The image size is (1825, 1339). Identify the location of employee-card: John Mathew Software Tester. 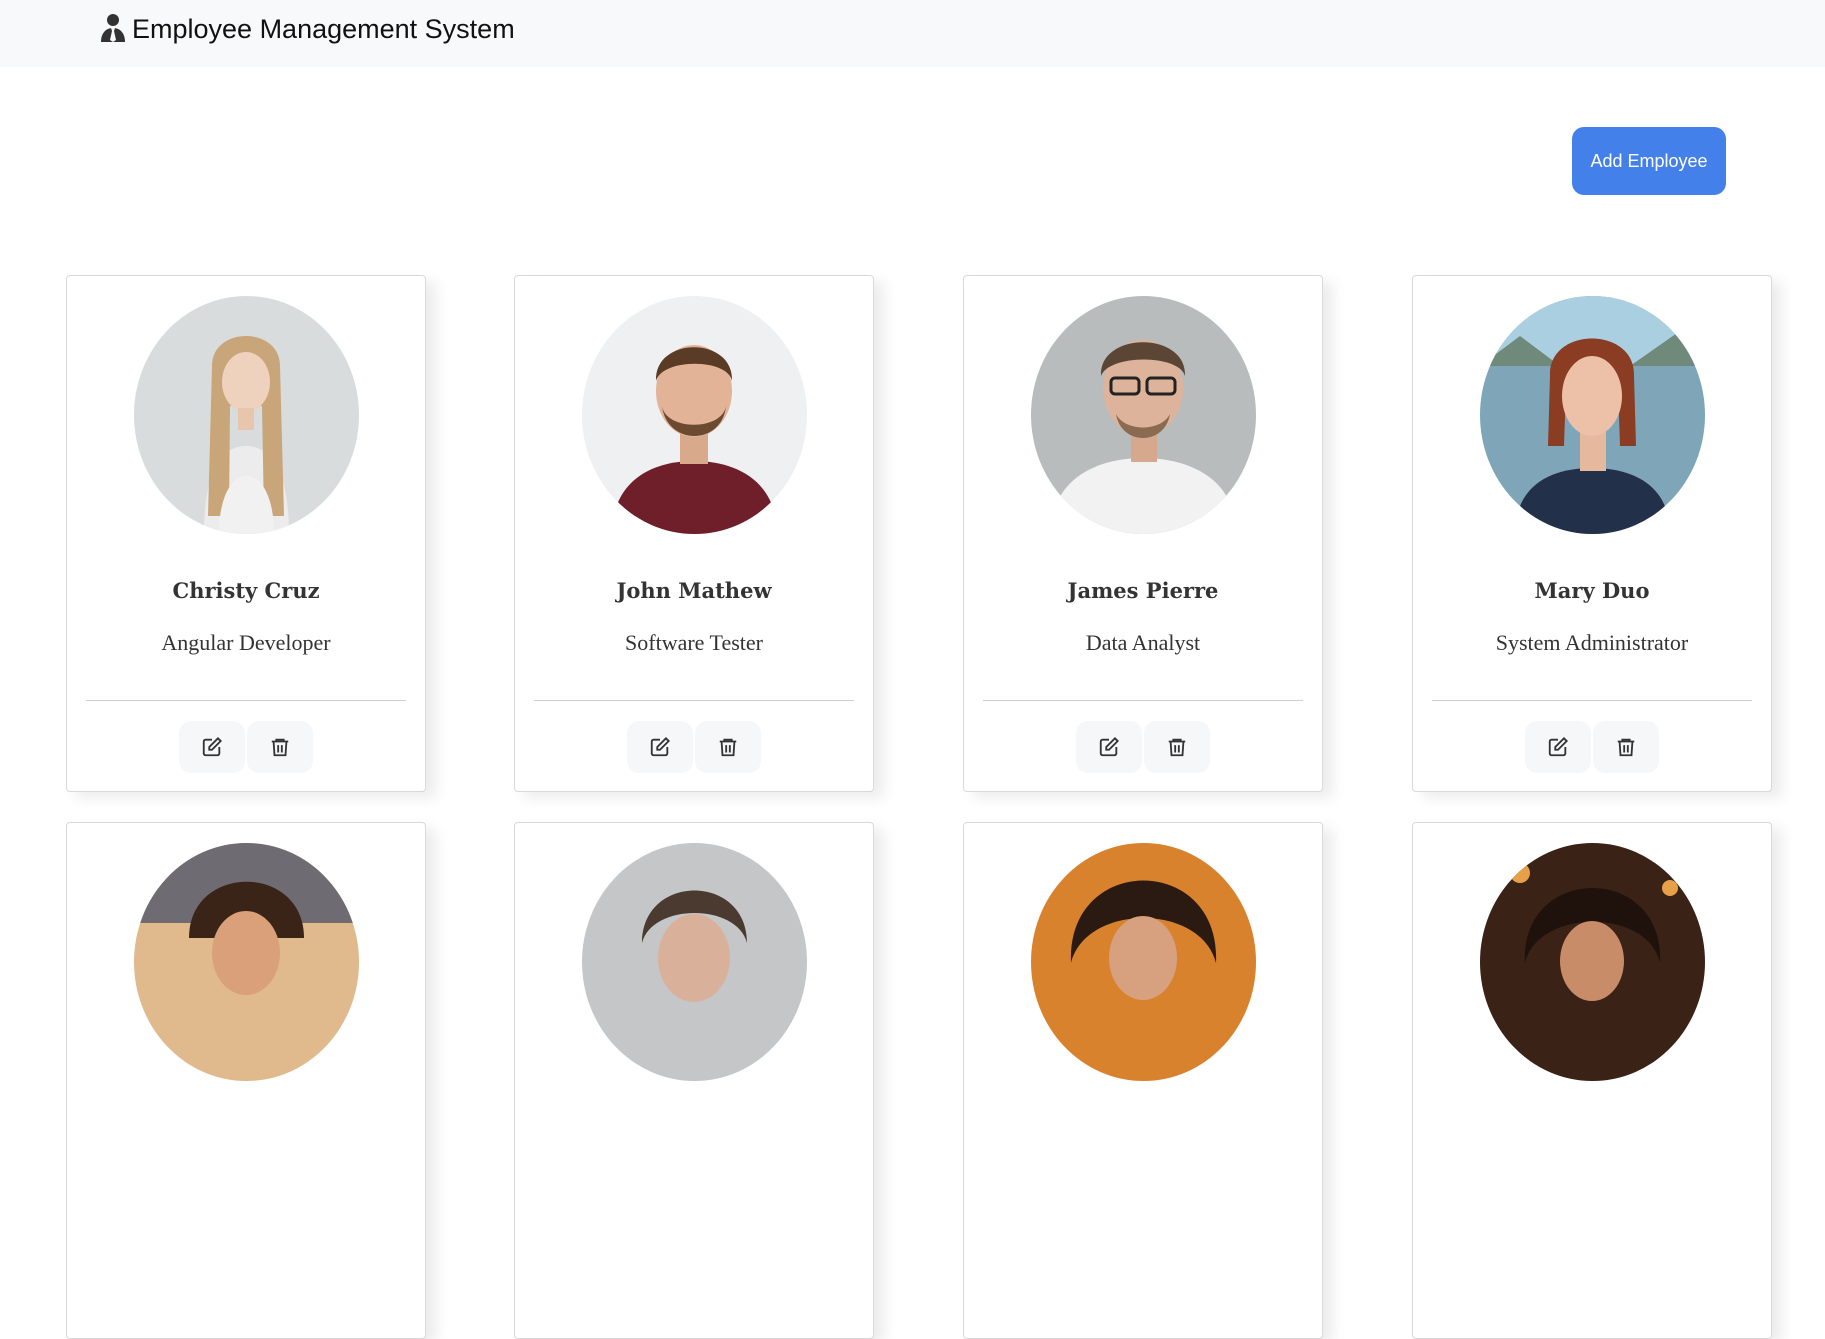
(694, 533).